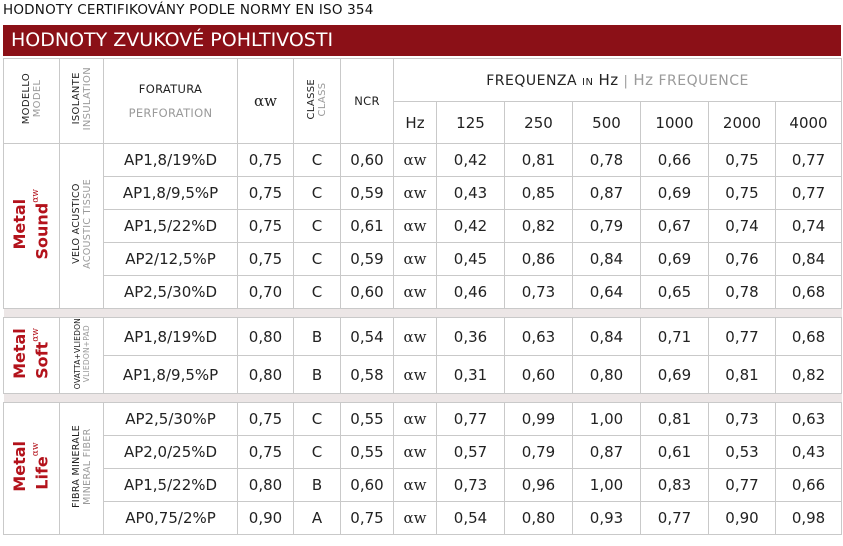  I want to click on insulation-cell: FIBRA MINERALE MINERAL FIBER, so click(81, 469).